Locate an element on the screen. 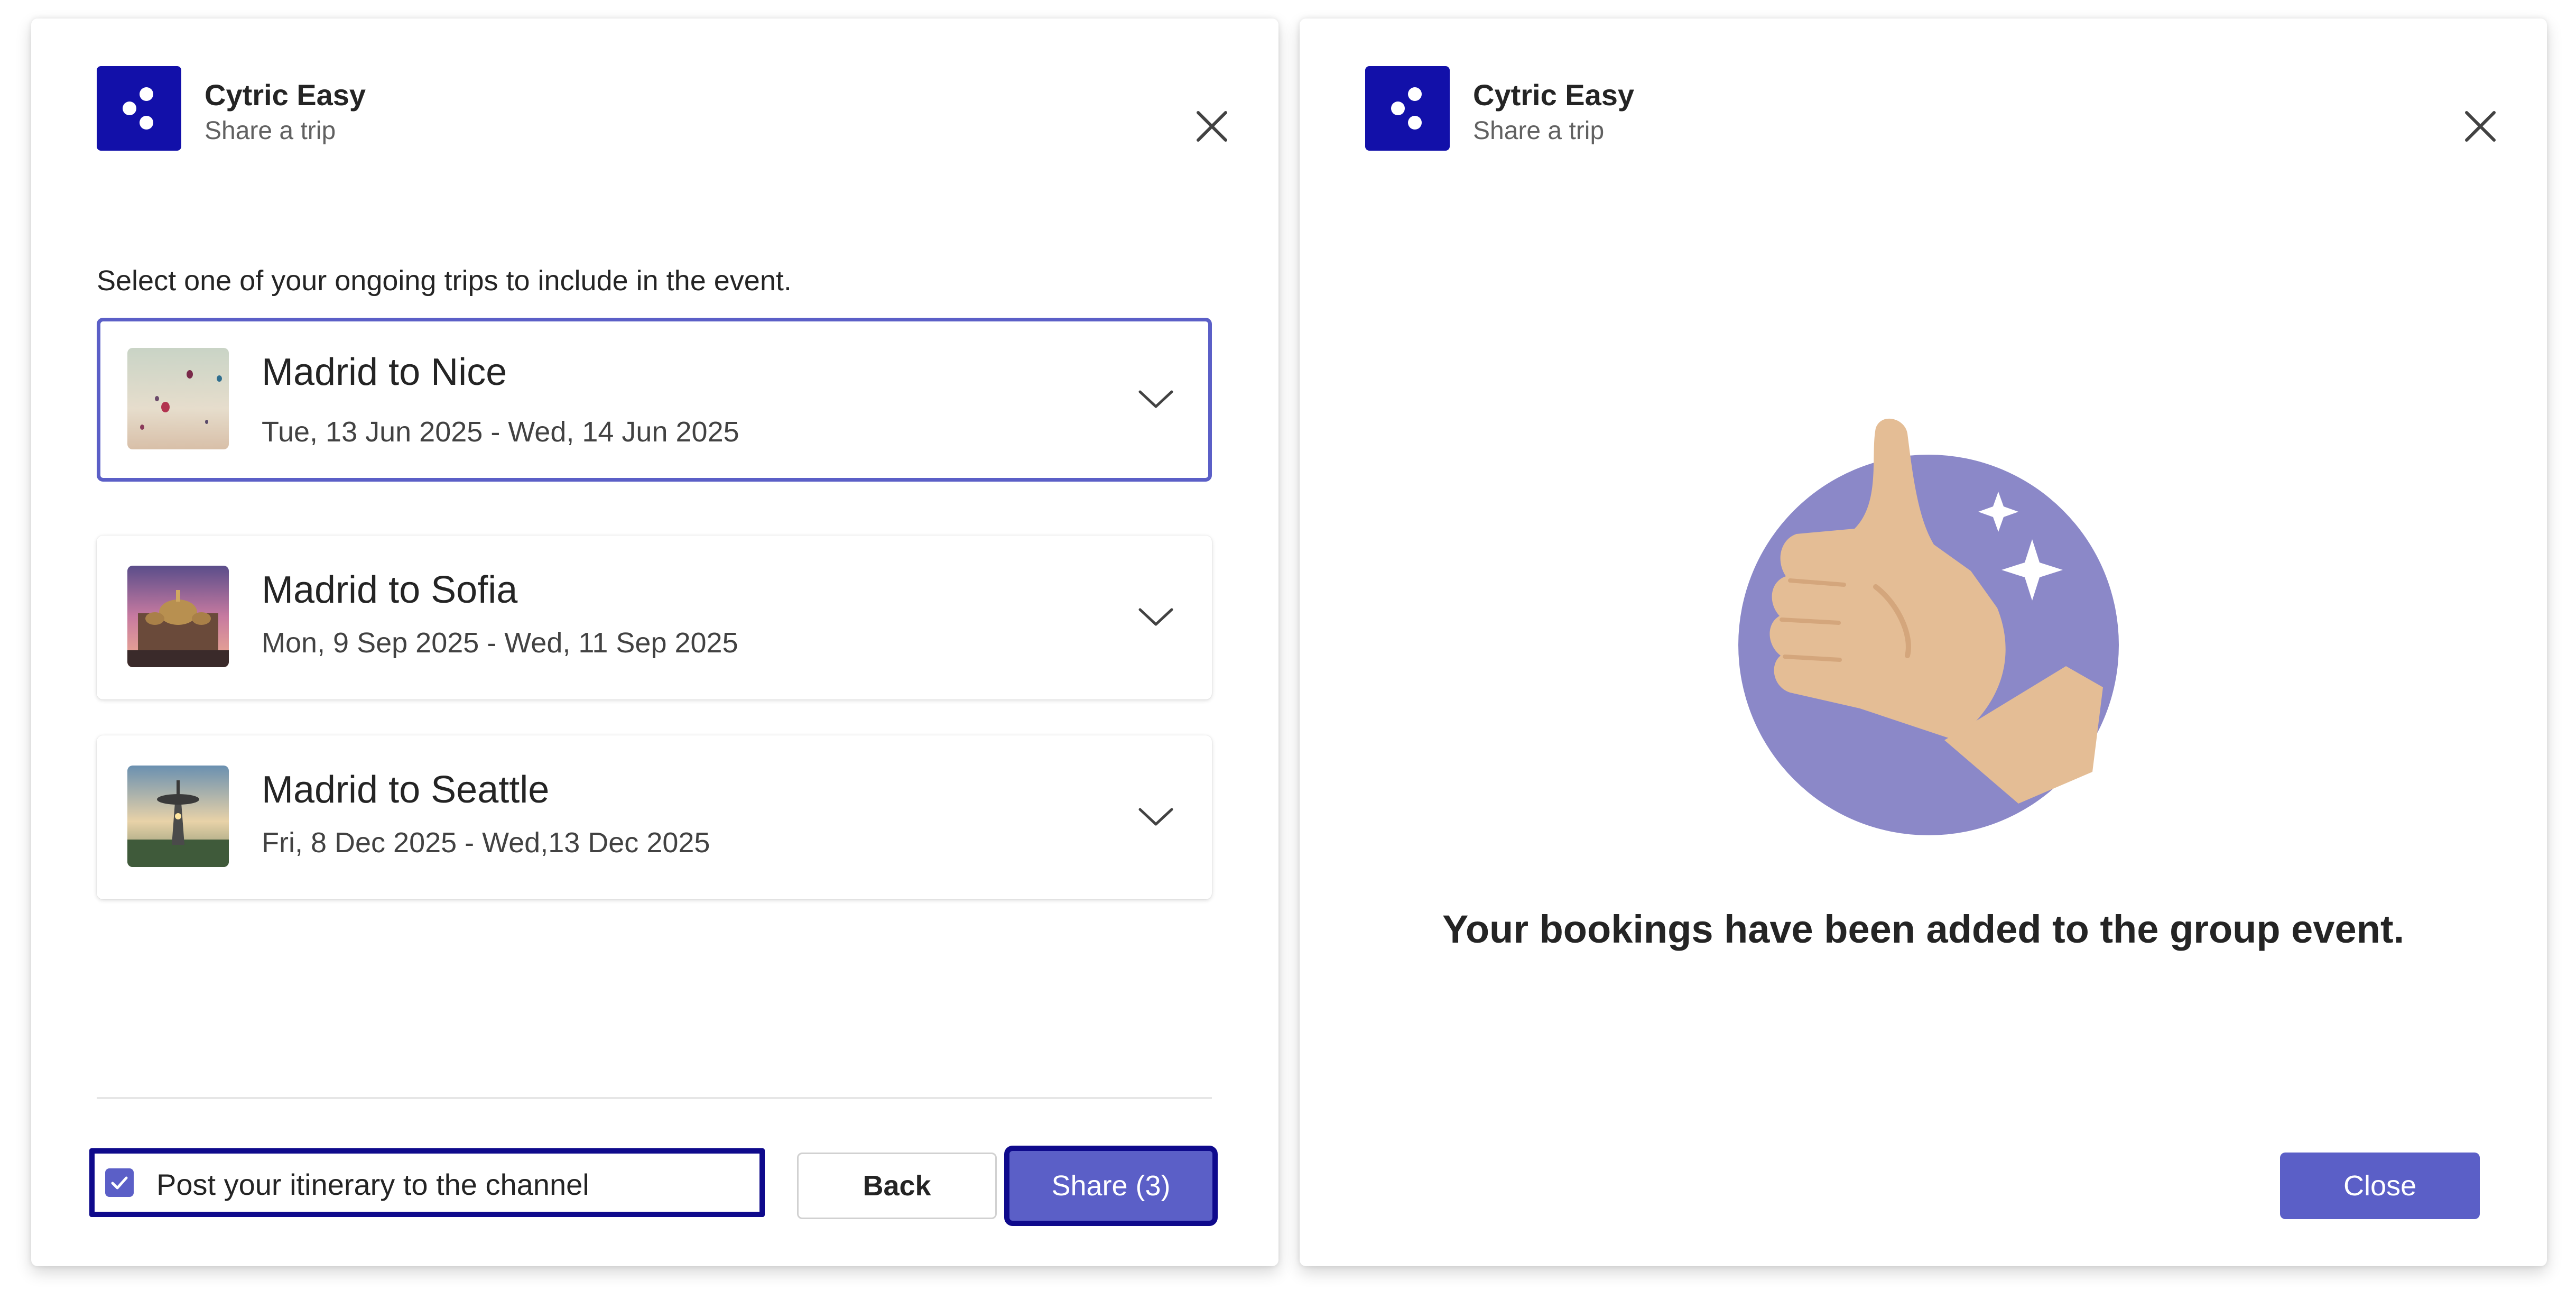 The image size is (2576, 1309). post-to-channel-checkbox: Post your itinerary to the channel is located at coordinates (427, 1182).